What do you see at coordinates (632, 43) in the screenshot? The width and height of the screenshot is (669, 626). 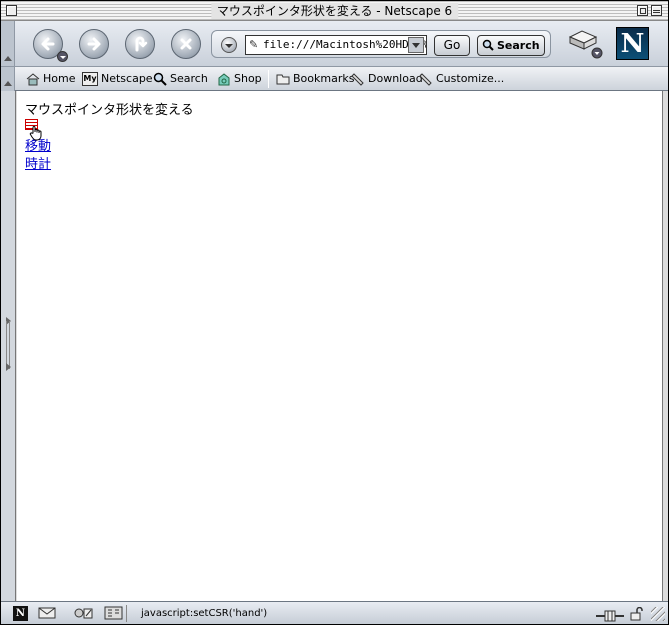 I see `netscape-logo: N` at bounding box center [632, 43].